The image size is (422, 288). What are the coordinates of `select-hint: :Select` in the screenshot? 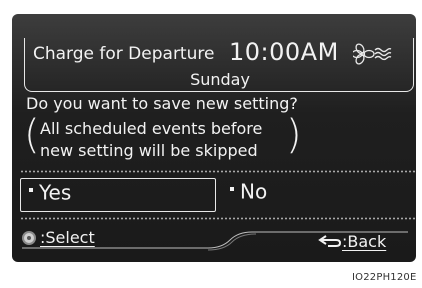 It's located at (58, 237).